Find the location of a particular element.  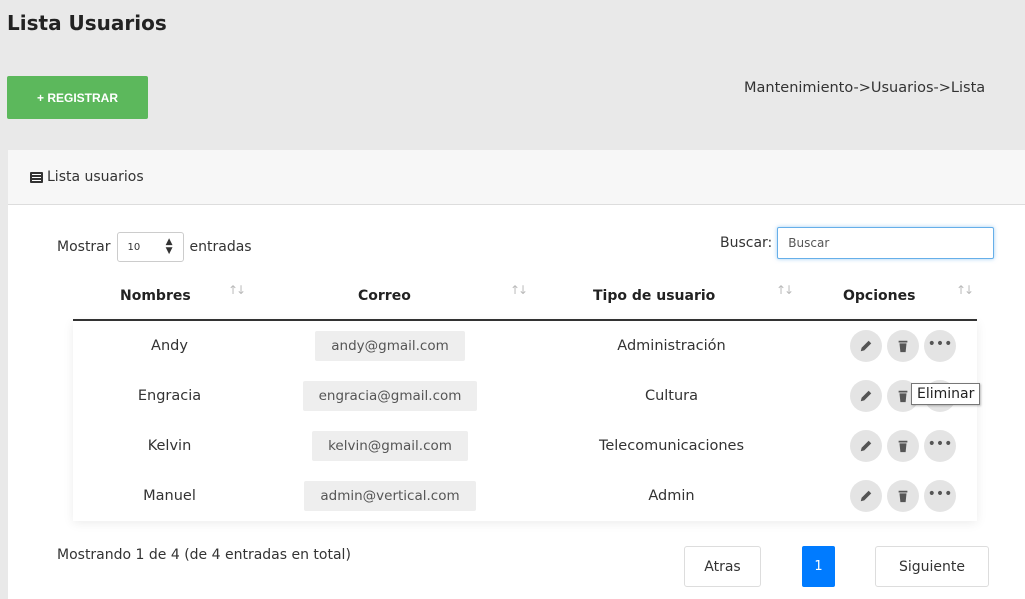

cell-type: Cultura is located at coordinates (671, 396).